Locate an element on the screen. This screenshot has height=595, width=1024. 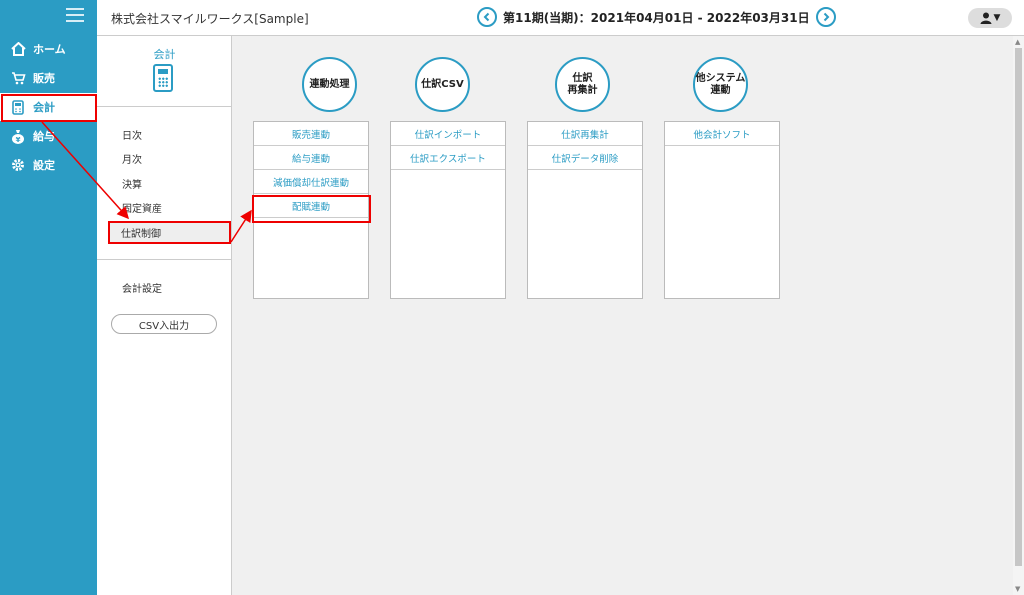
nav-item-settings: 設定 is located at coordinates (48, 165).